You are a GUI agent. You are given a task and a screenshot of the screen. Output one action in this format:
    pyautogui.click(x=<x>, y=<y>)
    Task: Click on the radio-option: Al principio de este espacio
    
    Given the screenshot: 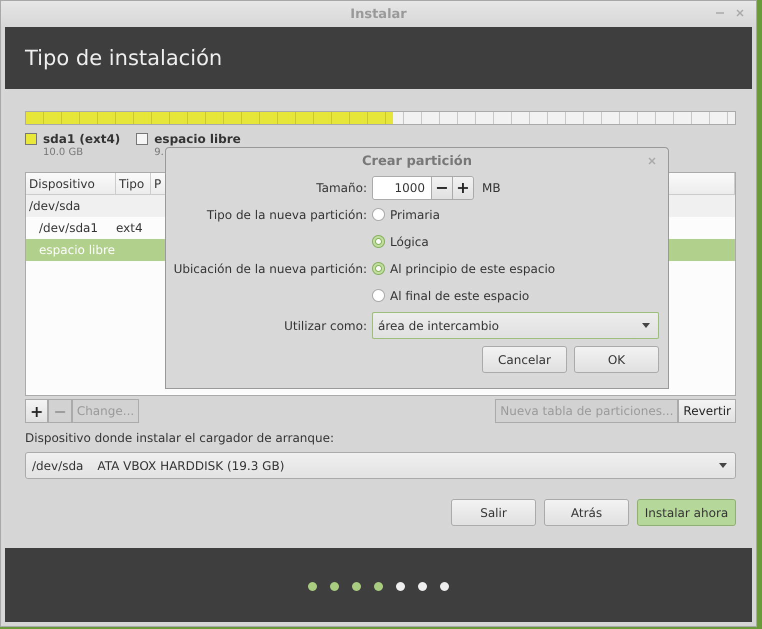 What is the action you would take?
    pyautogui.click(x=515, y=269)
    